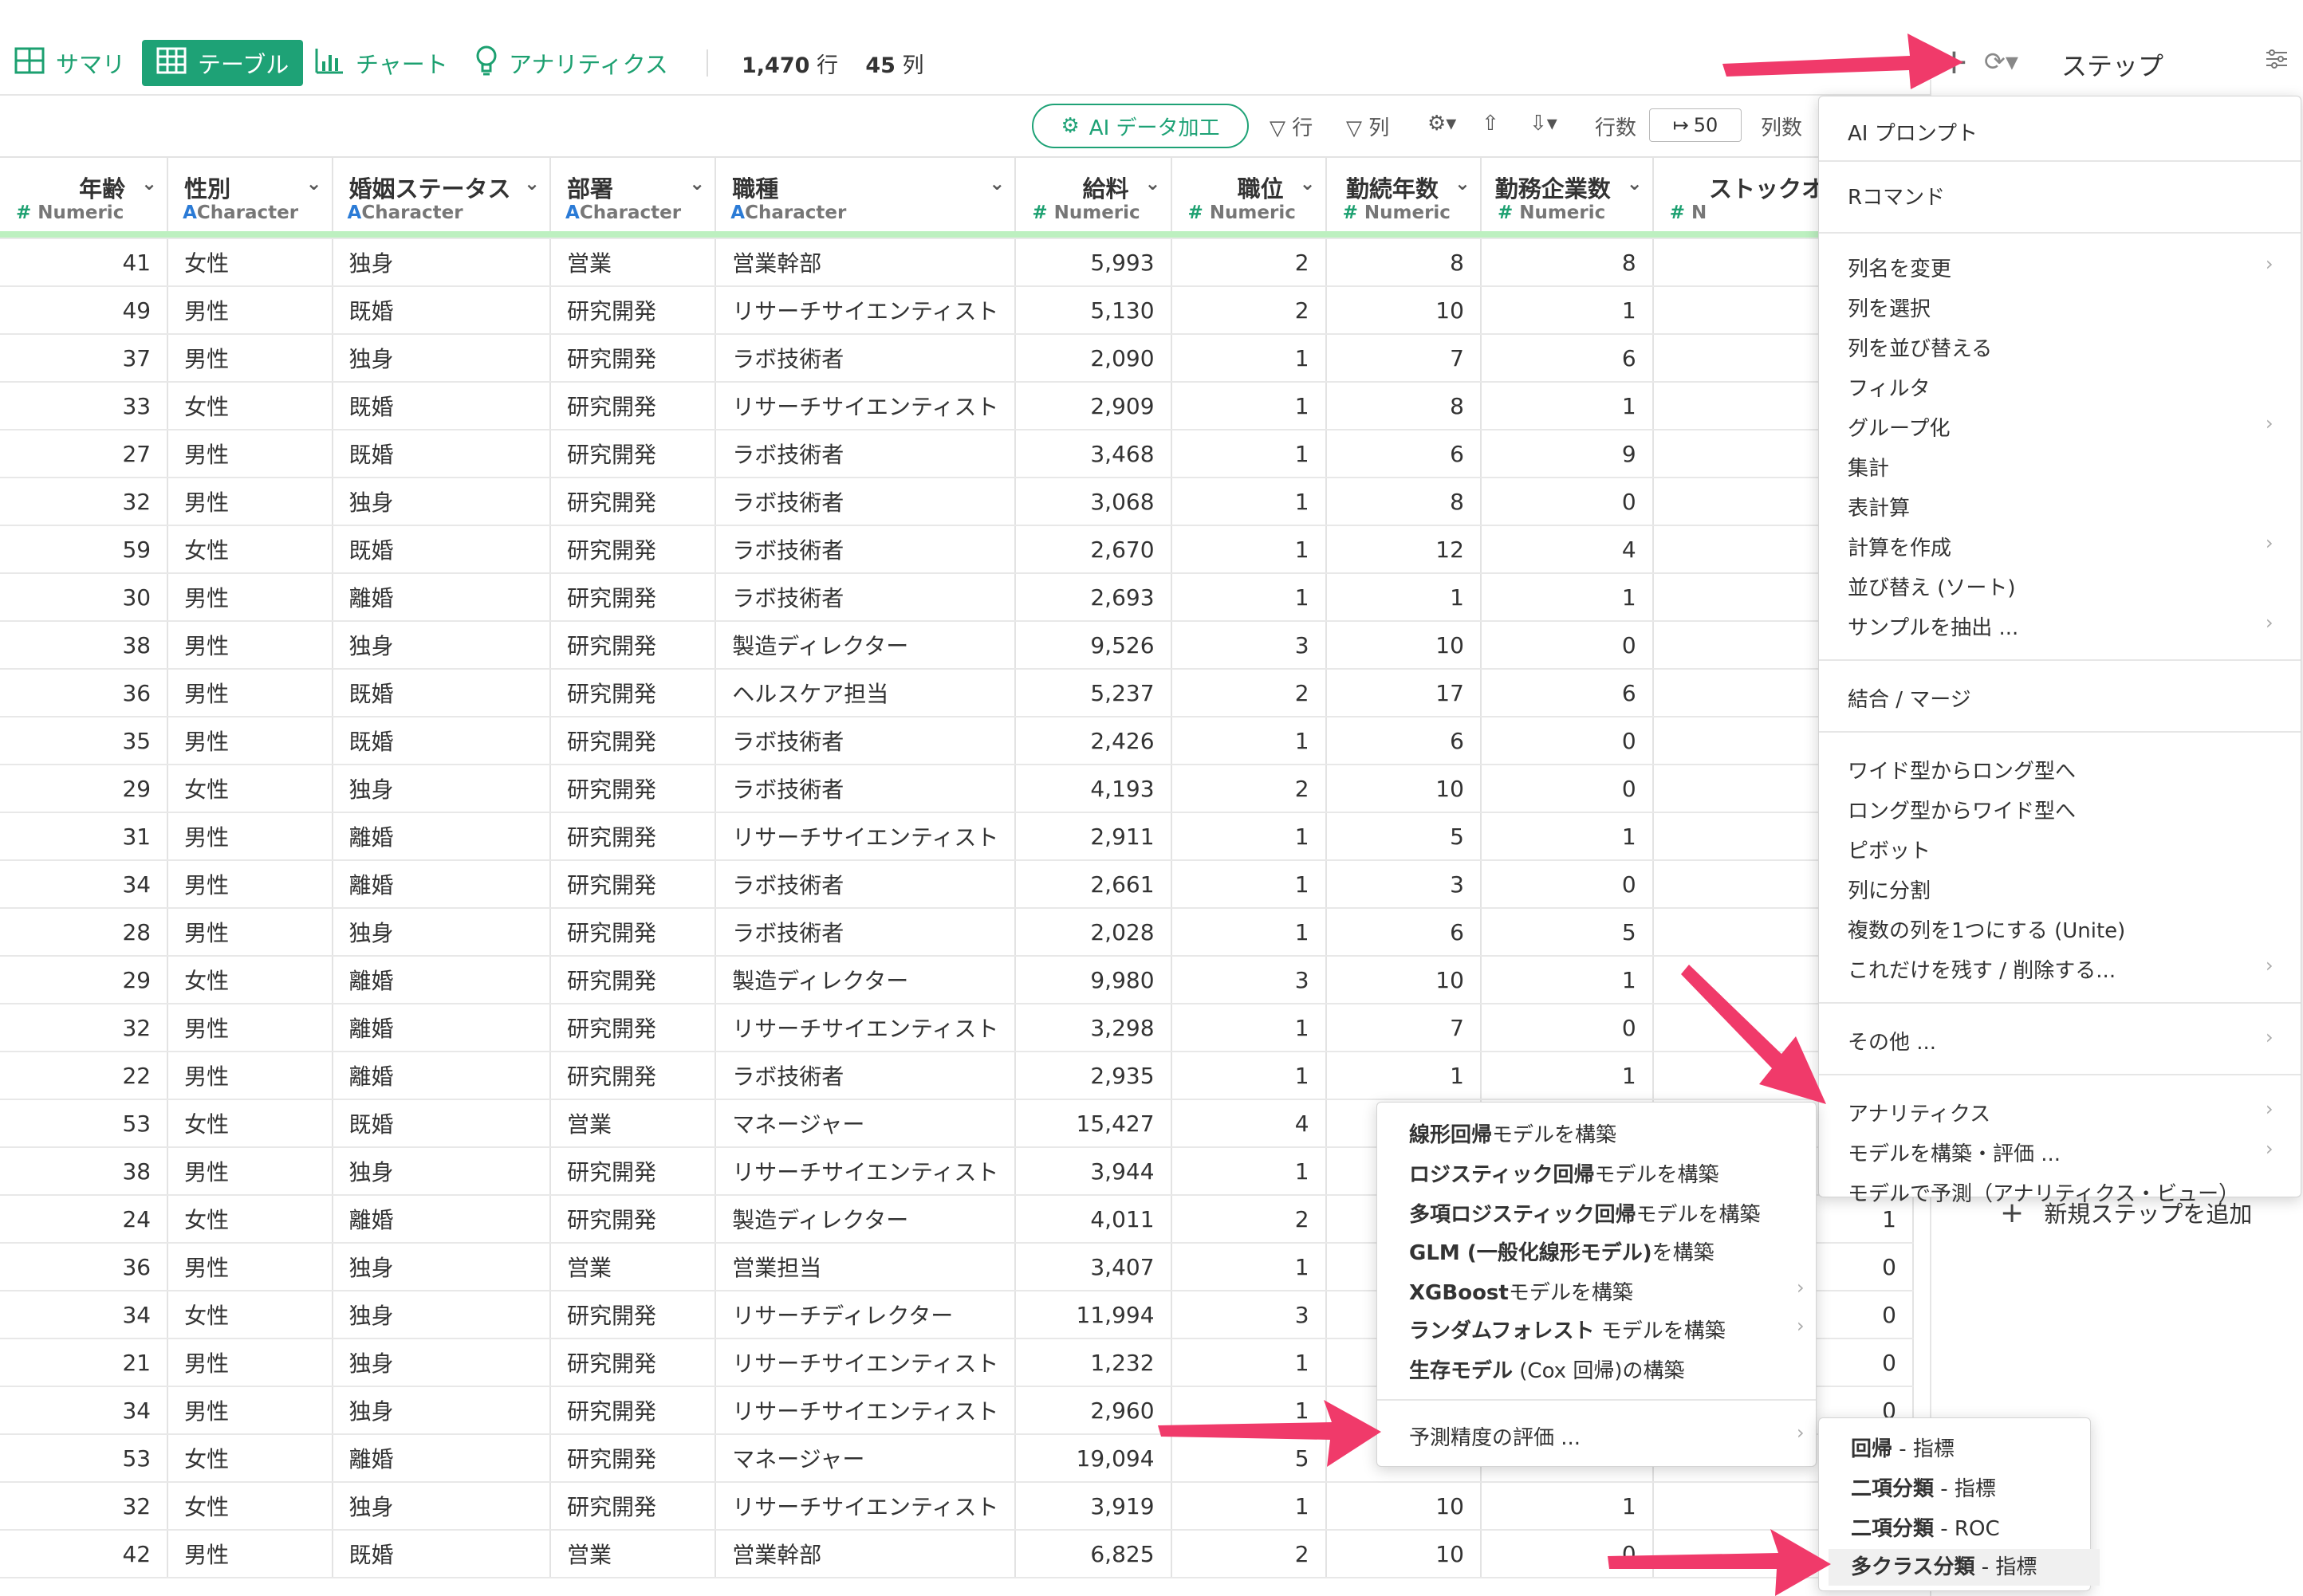 The height and width of the screenshot is (1596, 2303). Describe the element at coordinates (2001, 61) in the screenshot. I see `refresh-icon: ⟳▾` at that location.